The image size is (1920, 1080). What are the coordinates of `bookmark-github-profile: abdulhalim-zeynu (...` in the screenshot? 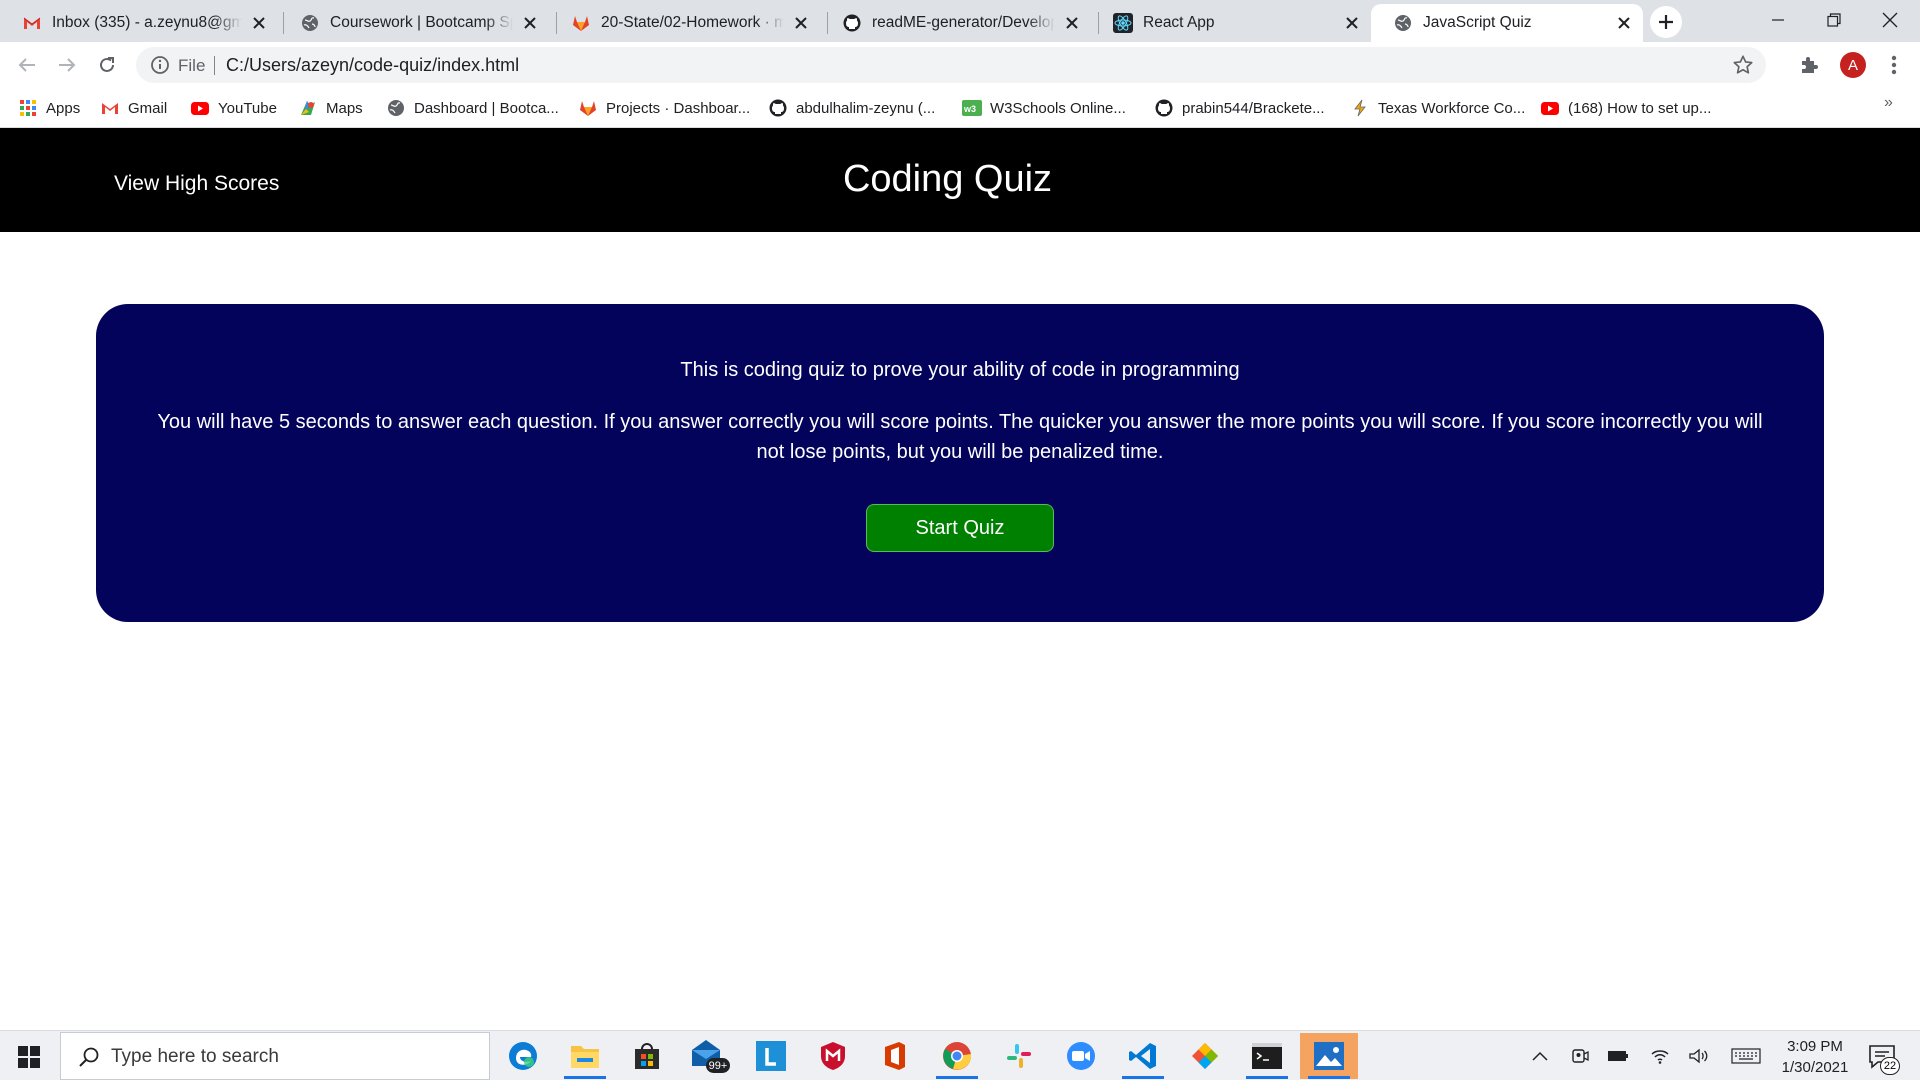 It's located at (851, 108).